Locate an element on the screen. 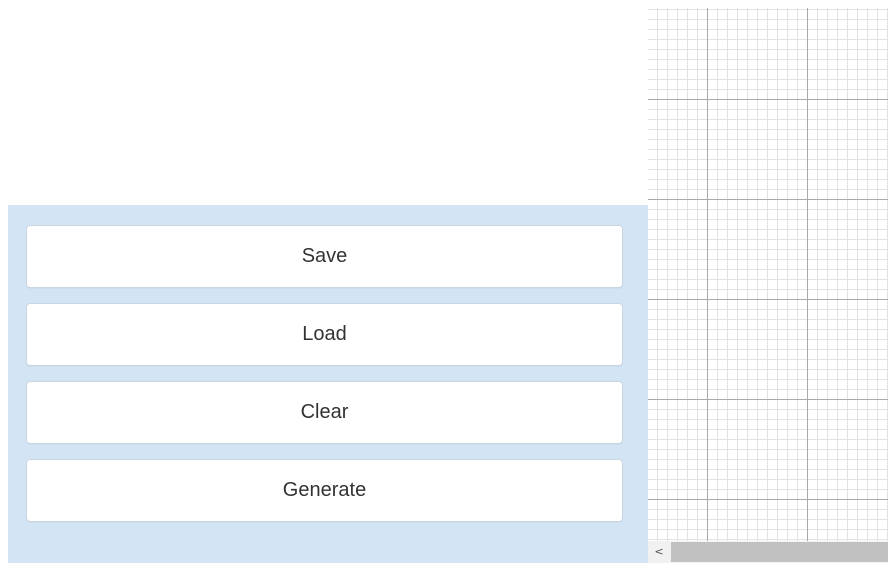  load-button: Load is located at coordinates (324, 334).